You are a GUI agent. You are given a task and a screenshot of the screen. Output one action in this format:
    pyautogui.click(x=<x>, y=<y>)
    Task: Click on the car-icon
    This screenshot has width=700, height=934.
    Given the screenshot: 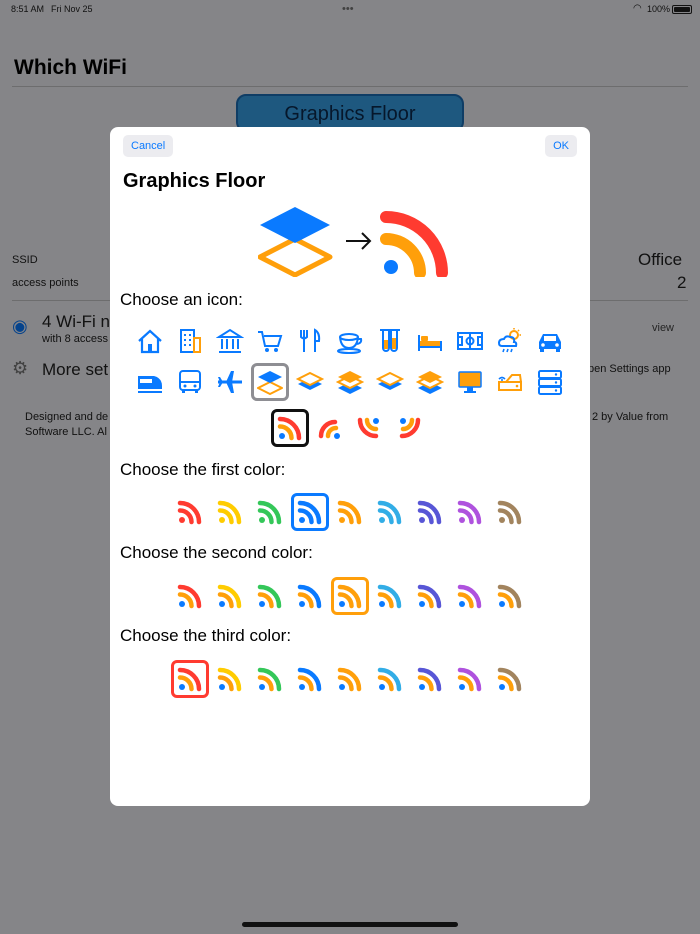 What is the action you would take?
    pyautogui.click(x=550, y=341)
    